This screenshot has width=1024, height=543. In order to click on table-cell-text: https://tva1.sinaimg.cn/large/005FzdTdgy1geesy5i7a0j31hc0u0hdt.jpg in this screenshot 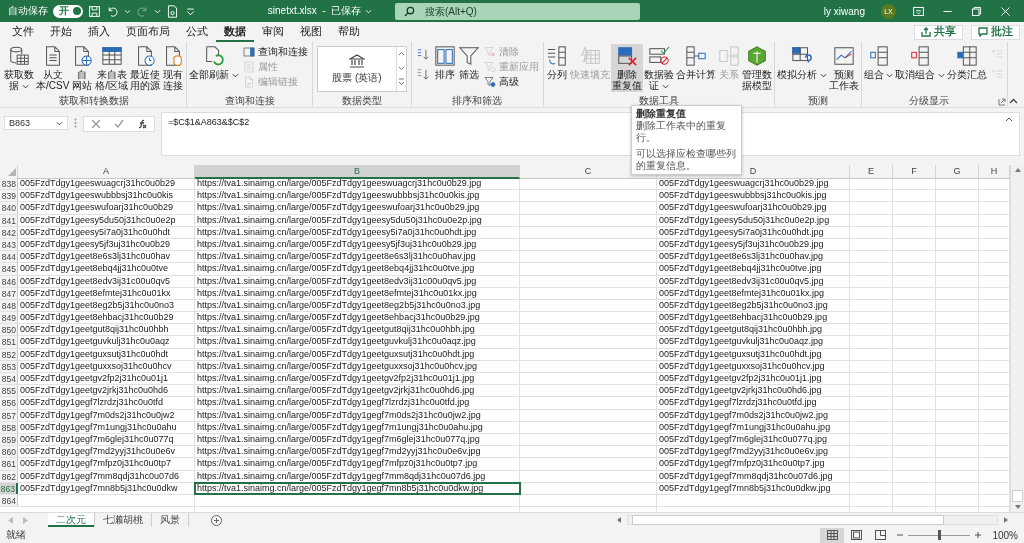, I will do `click(337, 232)`.